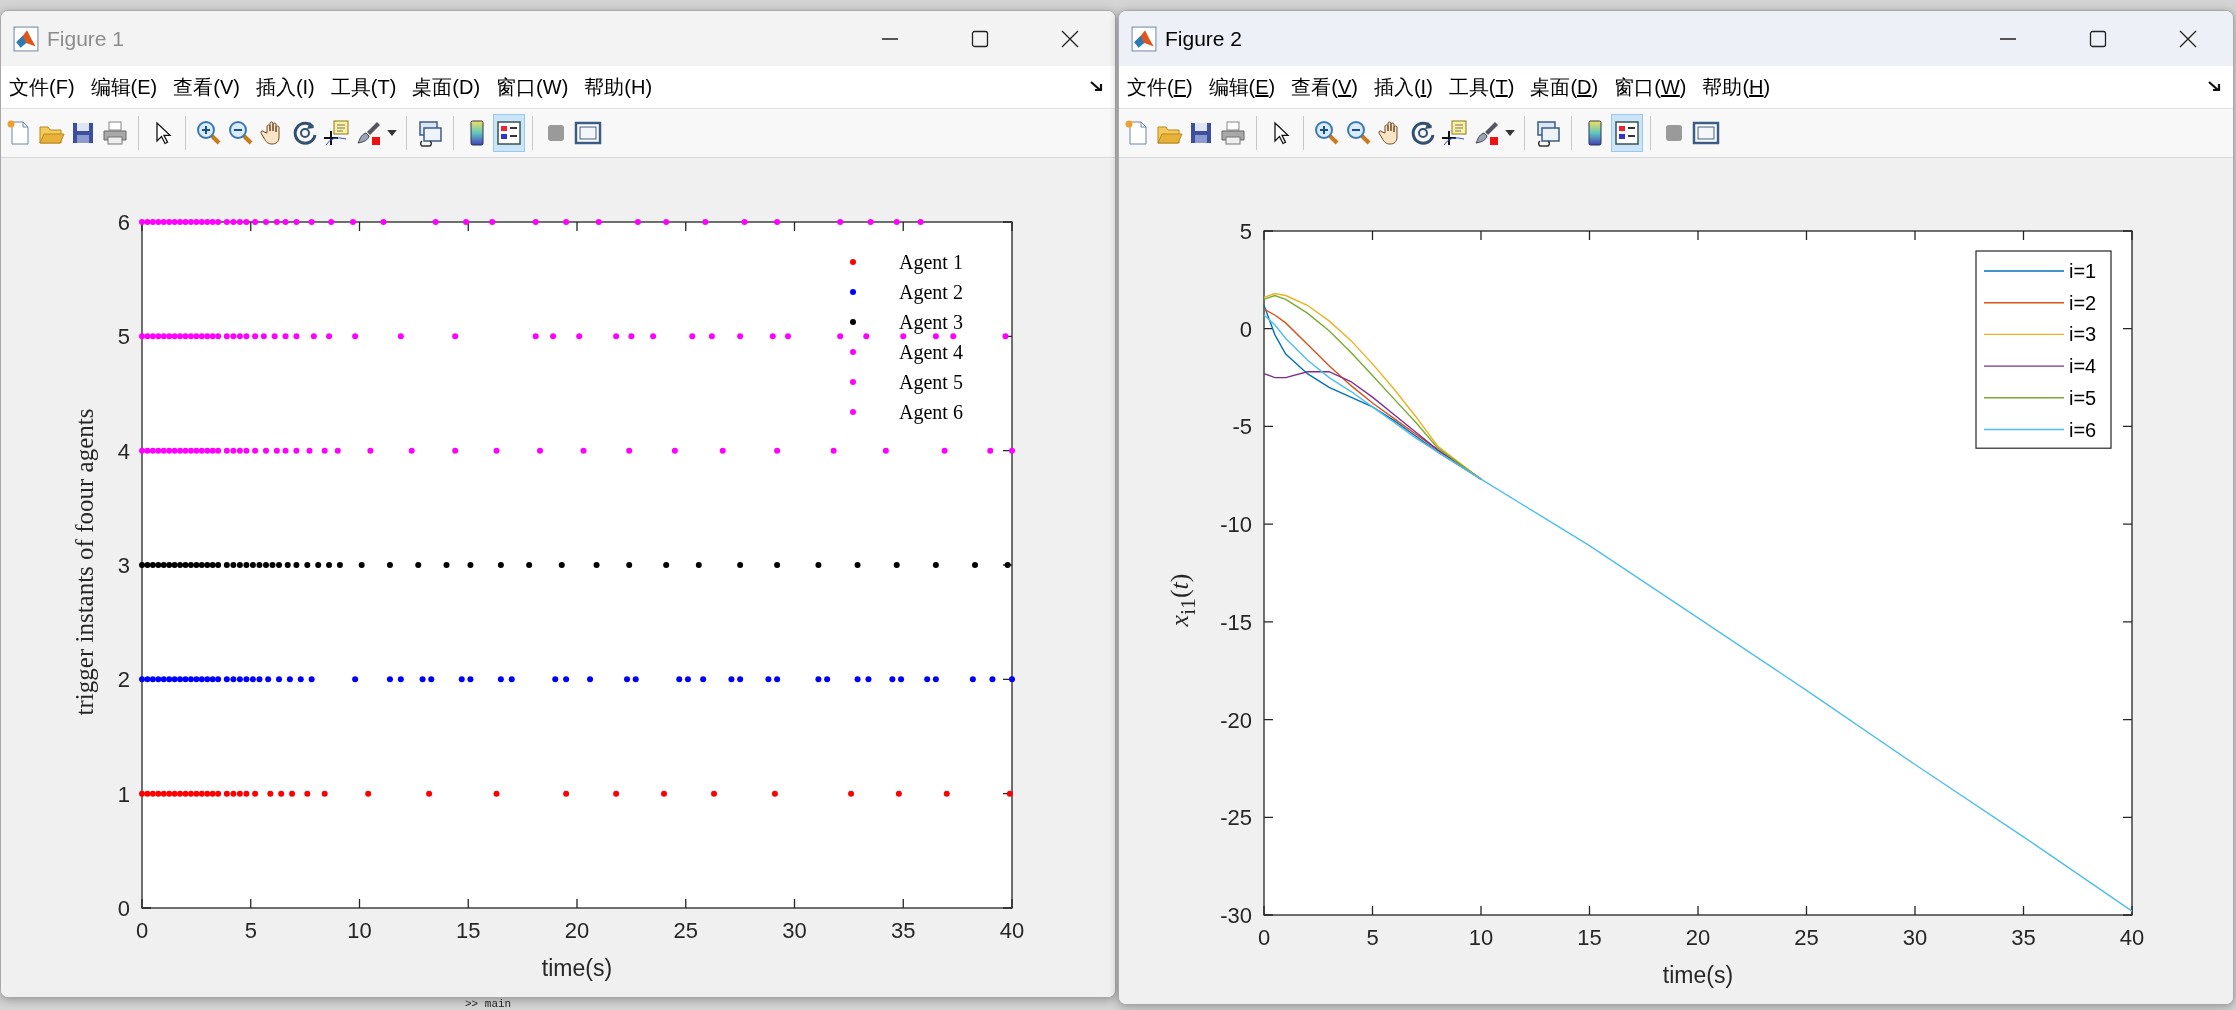  Describe the element at coordinates (931, 292) in the screenshot. I see `legend-label: Agent 2` at that location.